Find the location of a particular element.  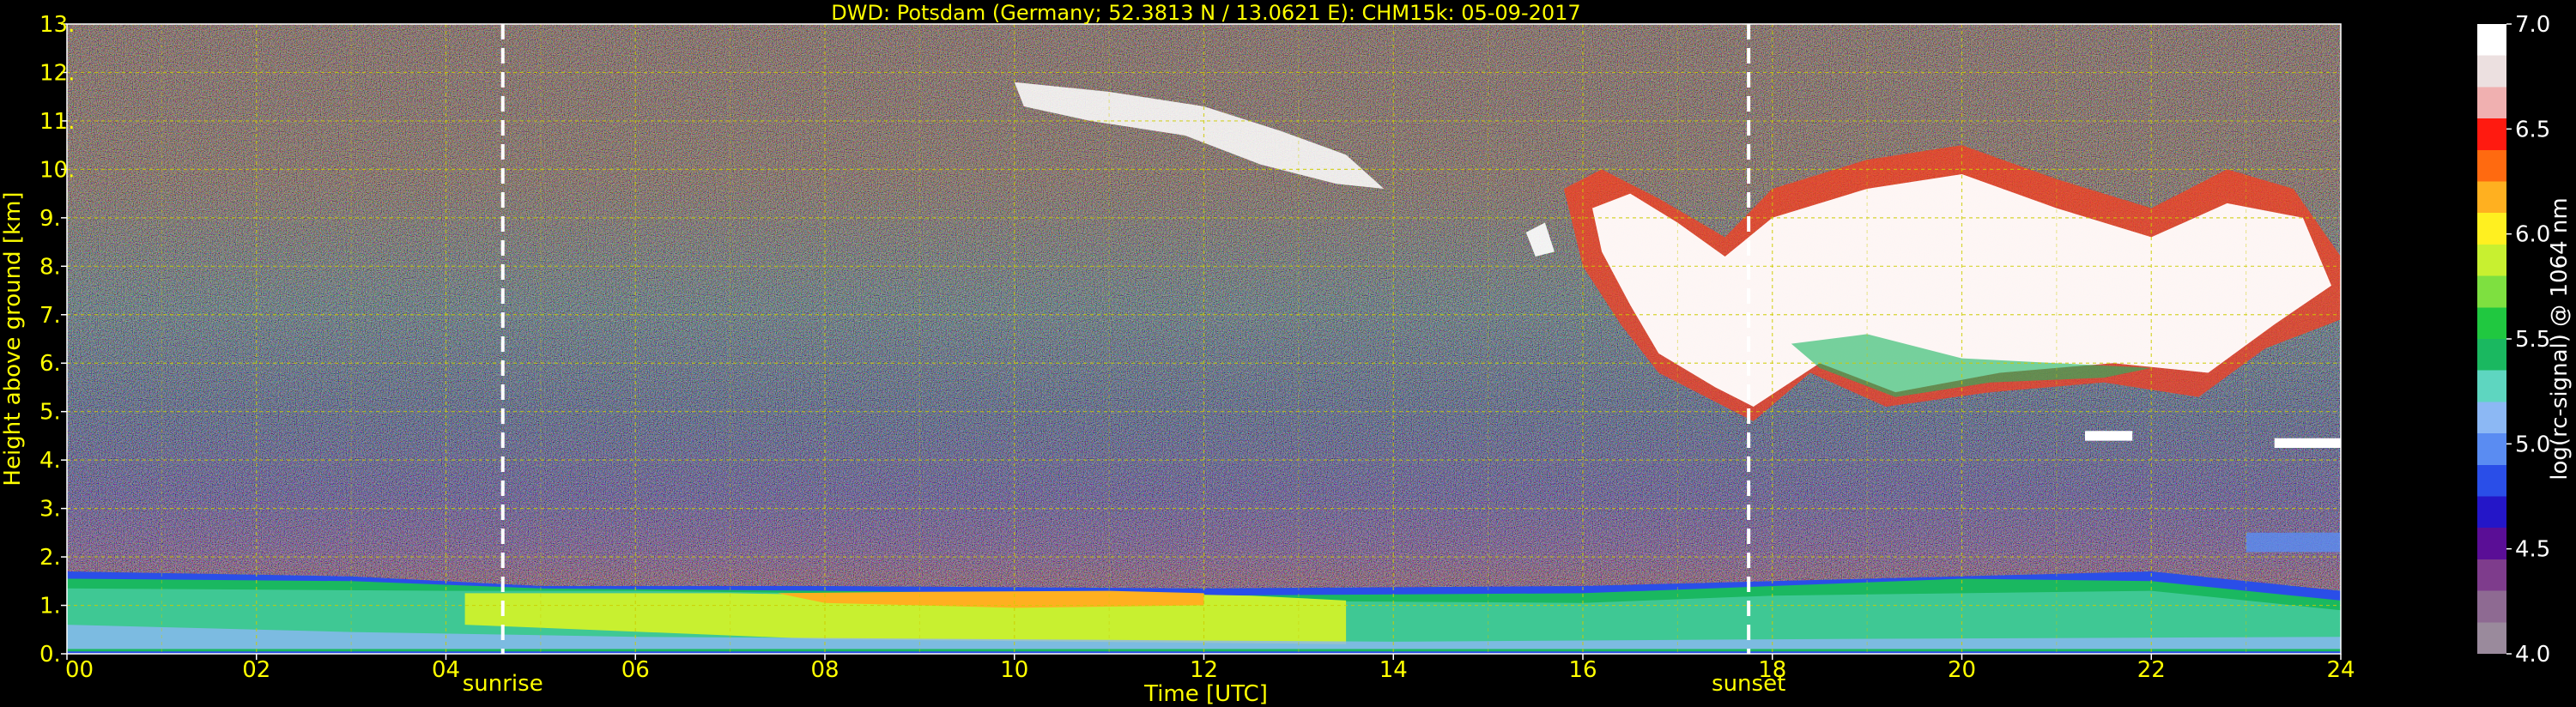

colorbar-ticks: 4.0 4.5 5.0 5.5 6.0 6.5 7.0 is located at coordinates (2528, 340).